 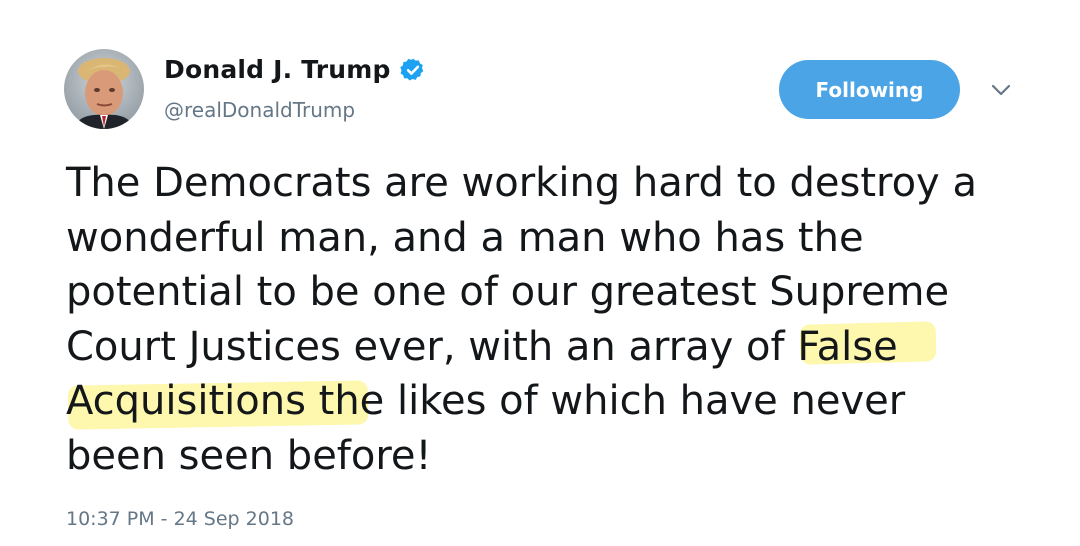 I want to click on chevron-down-icon, so click(x=1001, y=90).